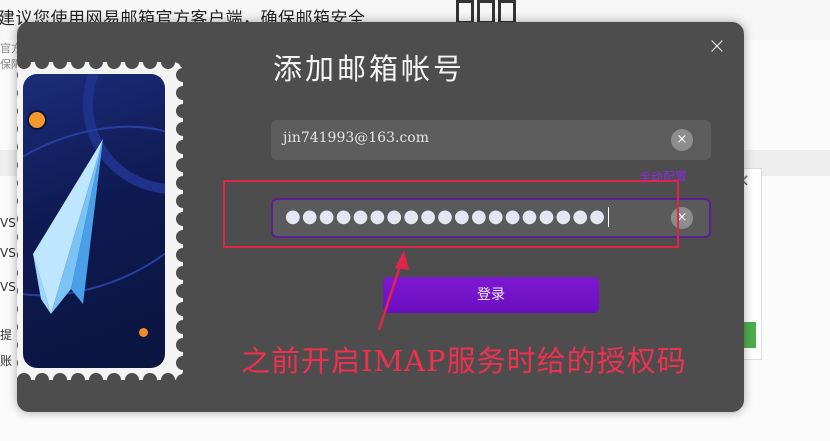  I want to click on clear-email-icon: ×, so click(682, 140).